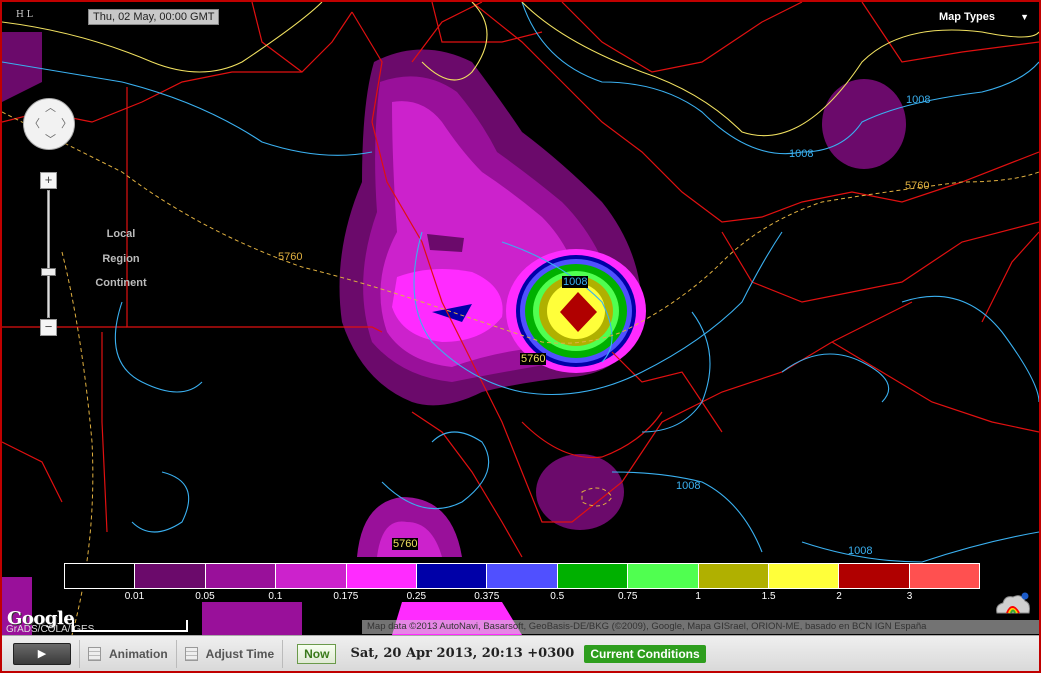  Describe the element at coordinates (627, 596) in the screenshot. I see `legend-tick-label: 0.75` at that location.